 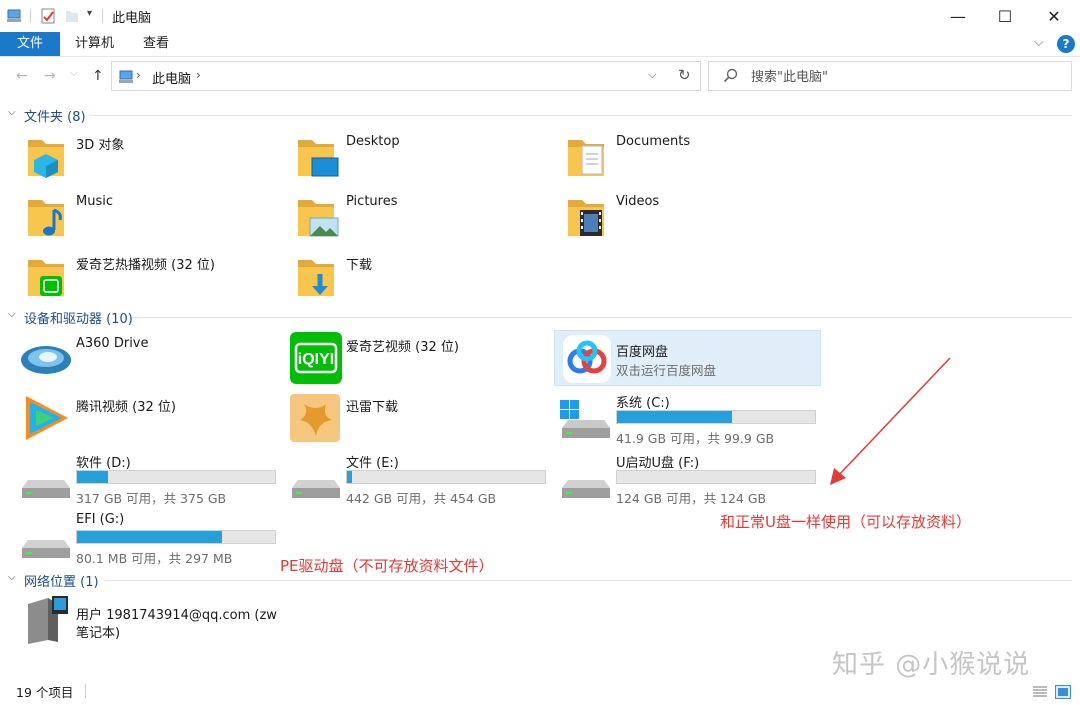 I want to click on device-thunder-download: 迅雷下载, so click(x=419, y=418).